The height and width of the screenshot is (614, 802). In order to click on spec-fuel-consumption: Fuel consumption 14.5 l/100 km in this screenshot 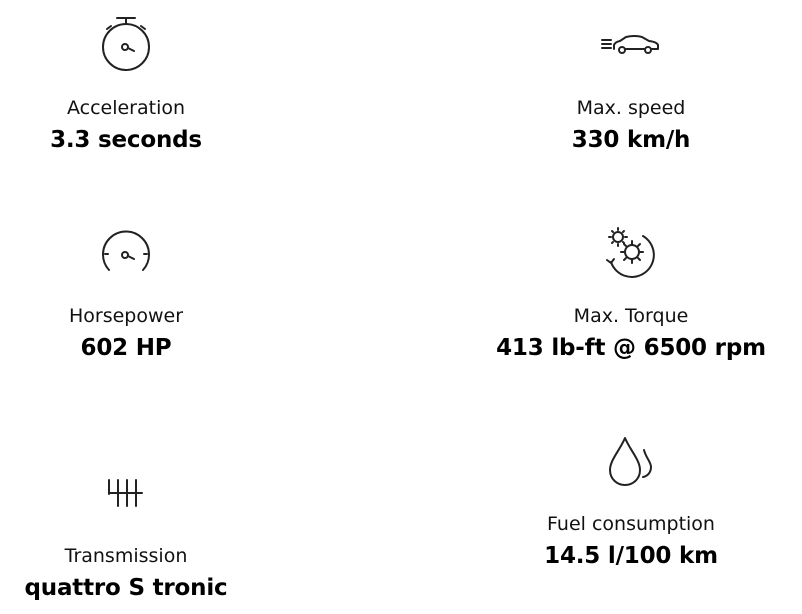, I will do `click(631, 515)`.